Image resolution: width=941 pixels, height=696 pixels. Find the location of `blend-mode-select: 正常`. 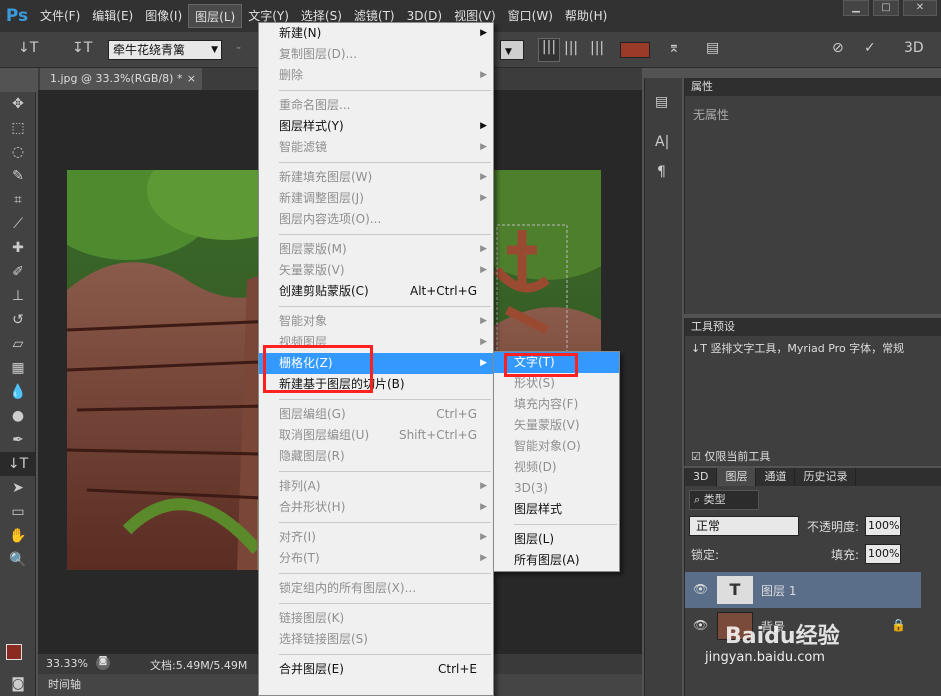

blend-mode-select: 正常 is located at coordinates (744, 526).